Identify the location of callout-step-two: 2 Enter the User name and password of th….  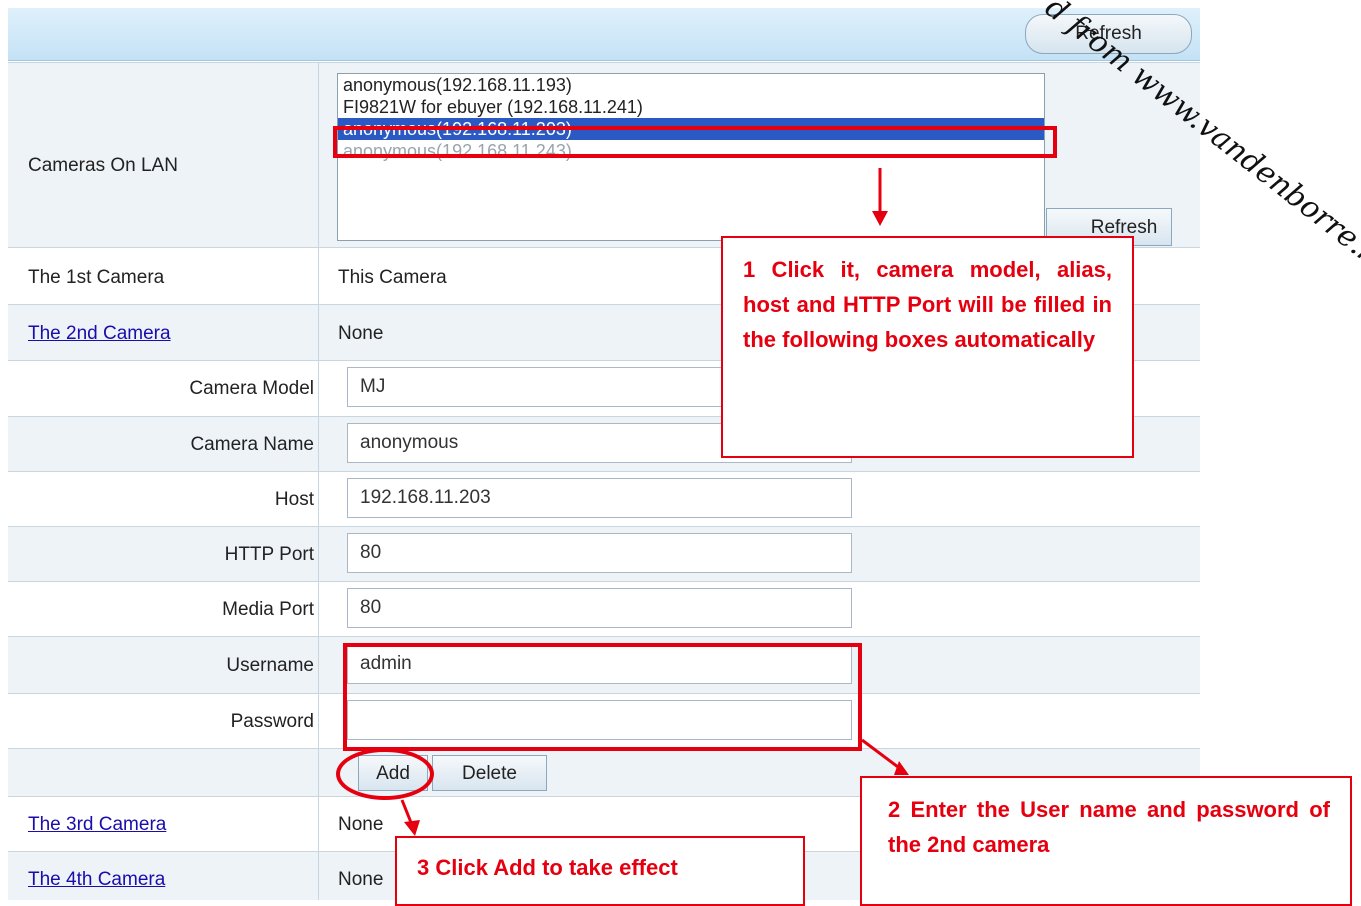
(1106, 841).